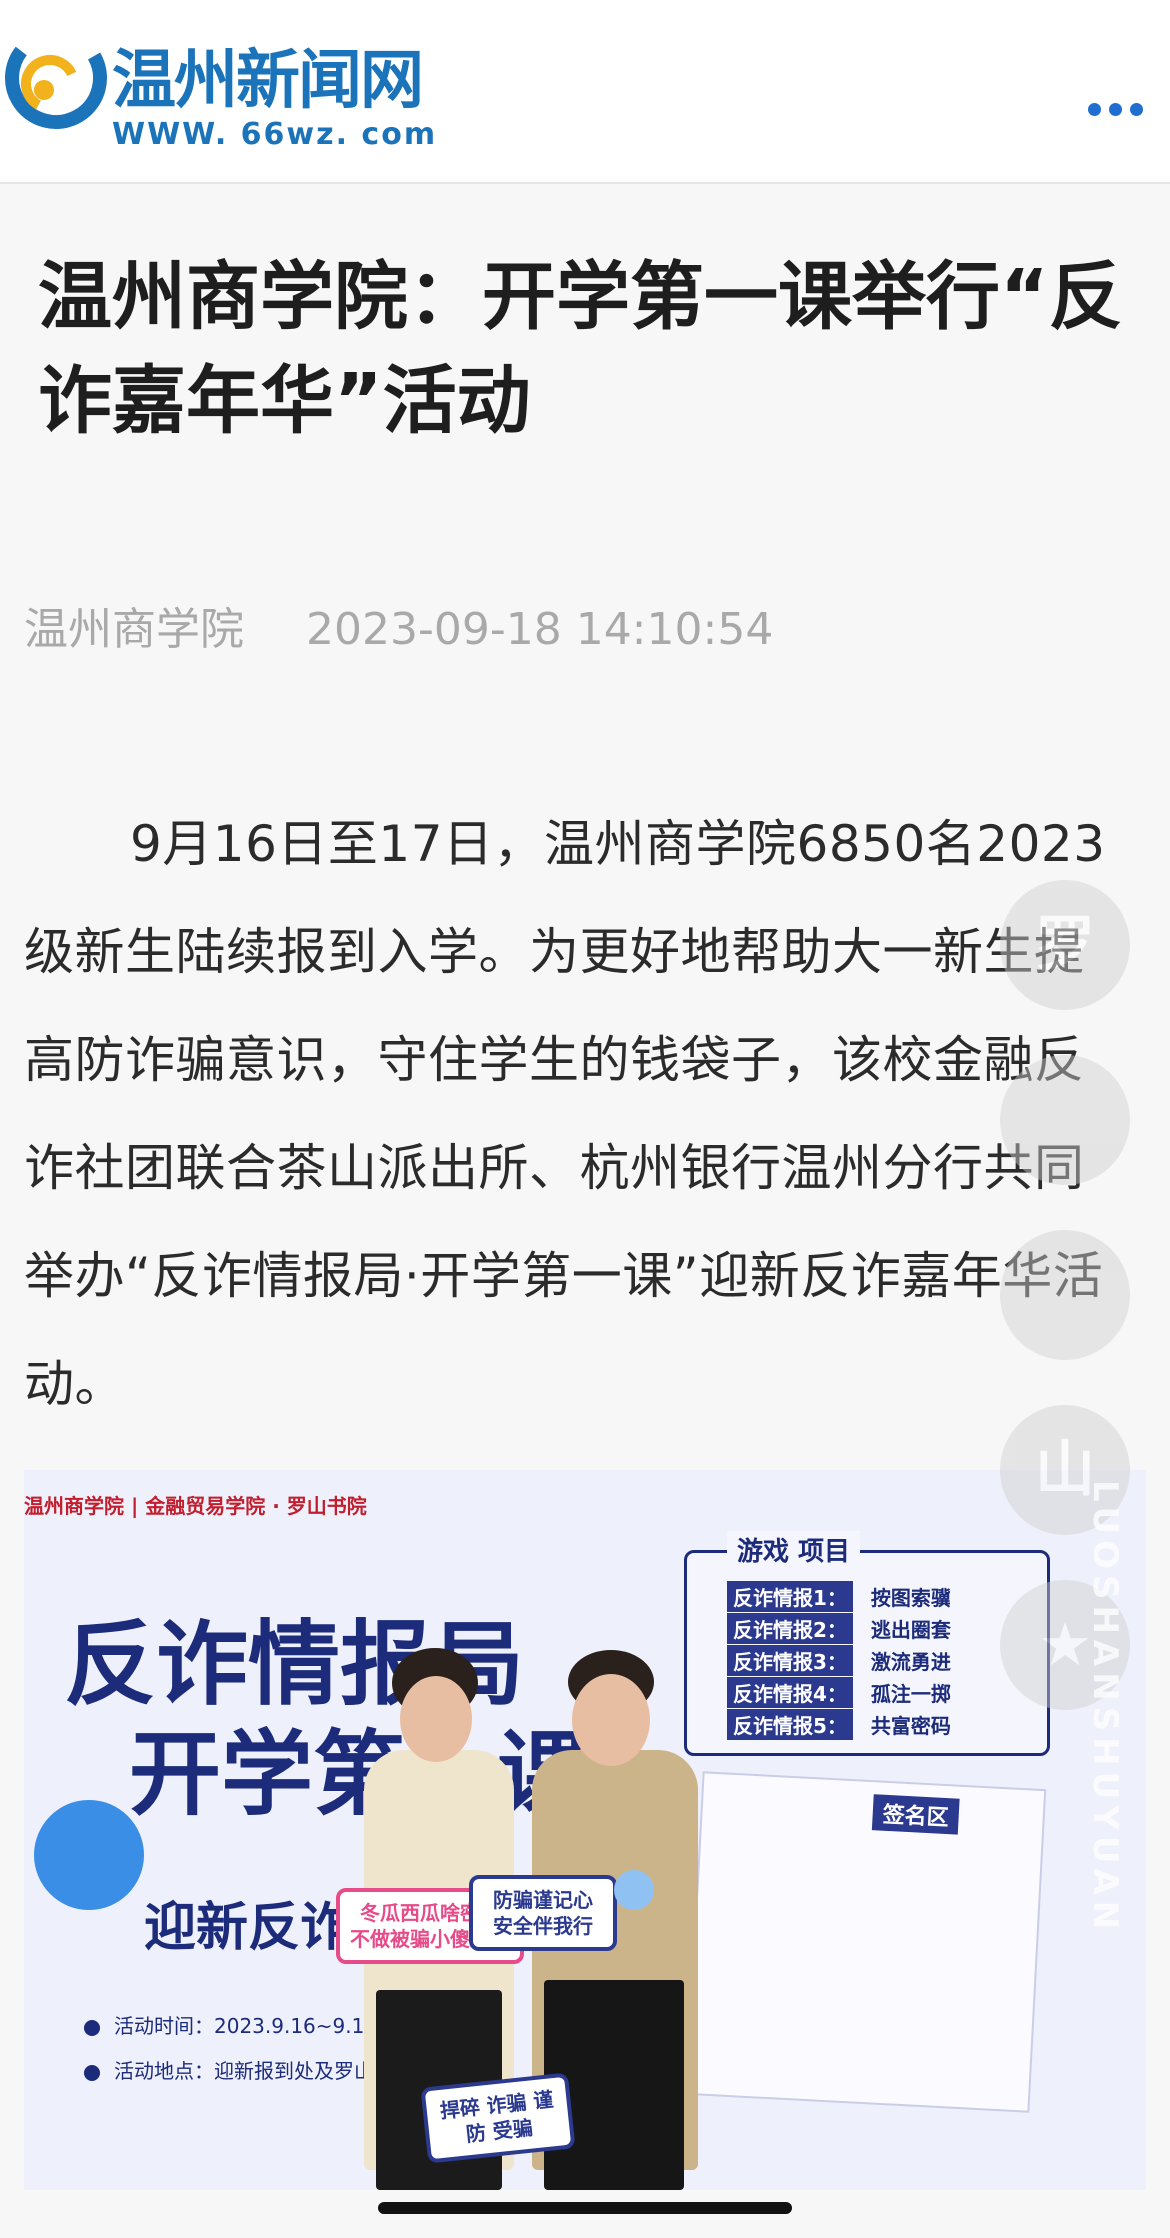 The image size is (1170, 2238). Describe the element at coordinates (55, 77) in the screenshot. I see `logo-swirl-icon` at that location.